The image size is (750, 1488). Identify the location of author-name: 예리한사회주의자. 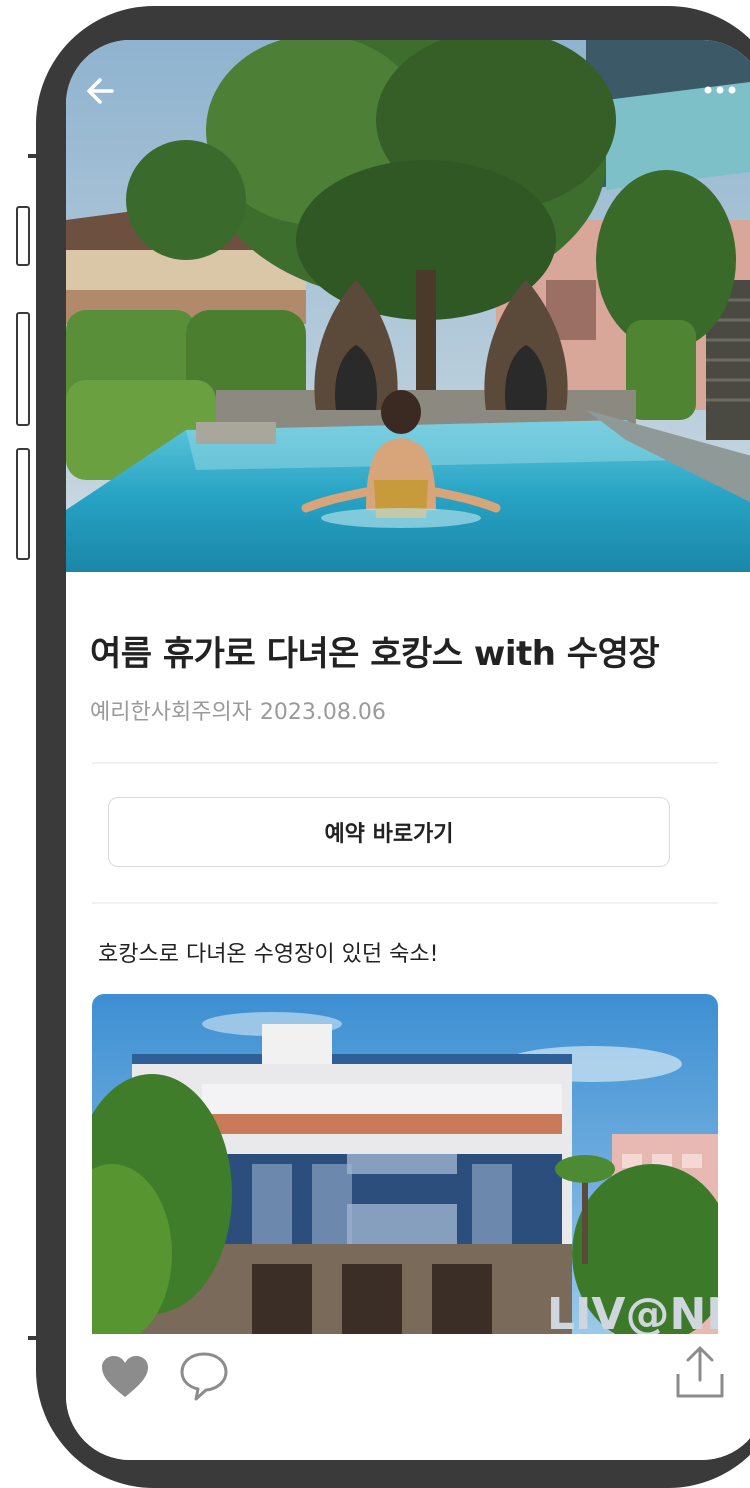
(171, 712).